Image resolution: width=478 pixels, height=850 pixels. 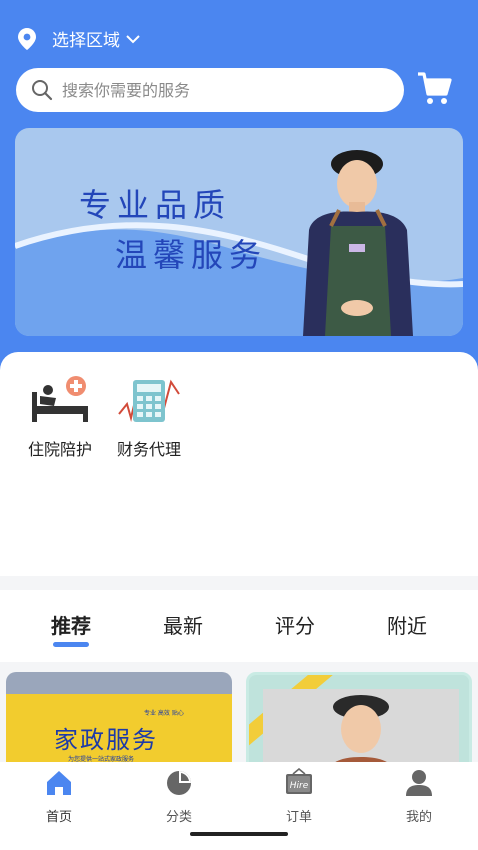 What do you see at coordinates (133, 38) in the screenshot?
I see `chevron-down-icon` at bounding box center [133, 38].